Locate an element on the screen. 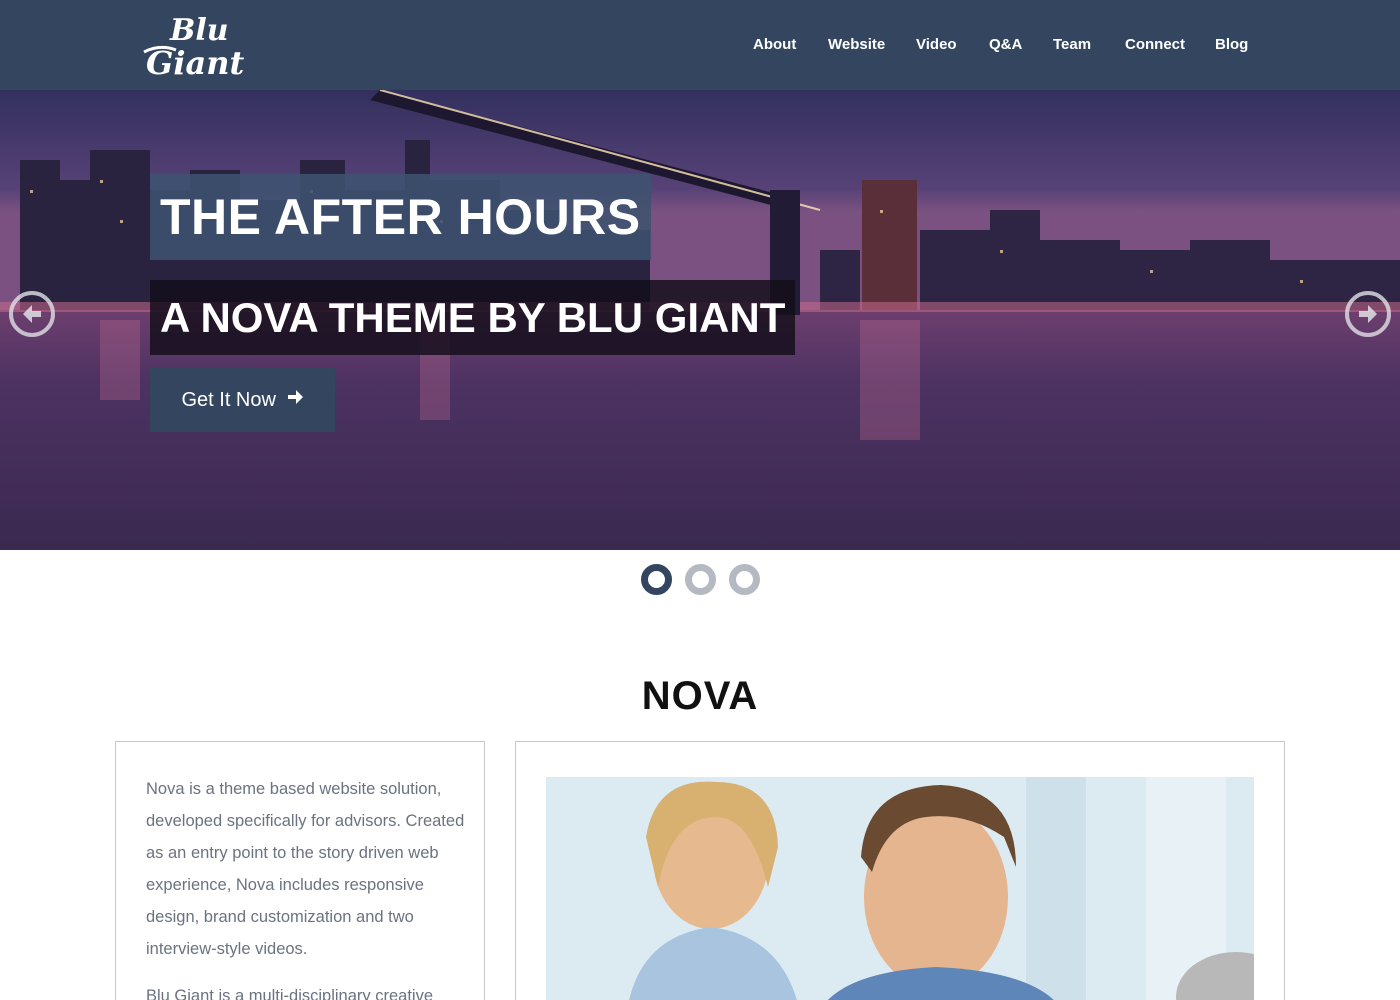 The height and width of the screenshot is (1000, 1400). nav-about: About is located at coordinates (774, 45).